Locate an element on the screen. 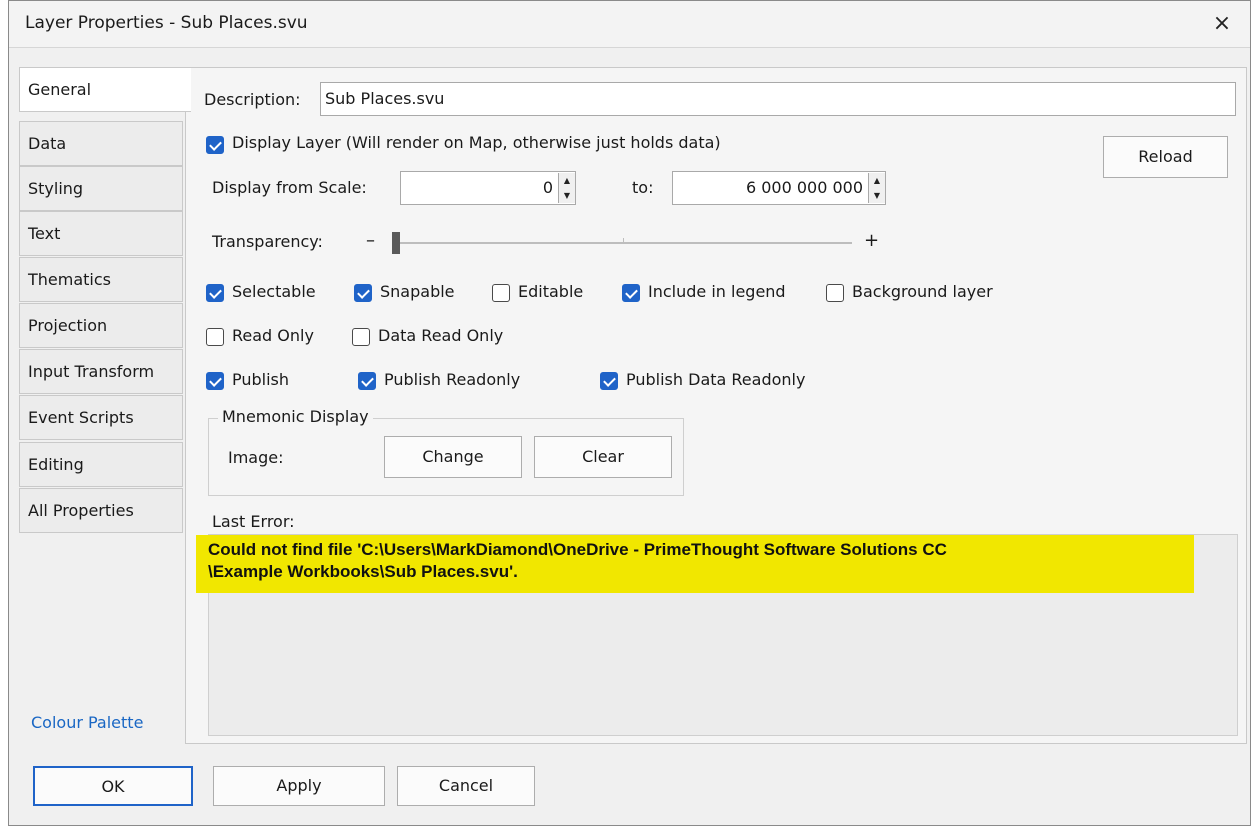 The image size is (1255, 830). slider-tick is located at coordinates (623, 241).